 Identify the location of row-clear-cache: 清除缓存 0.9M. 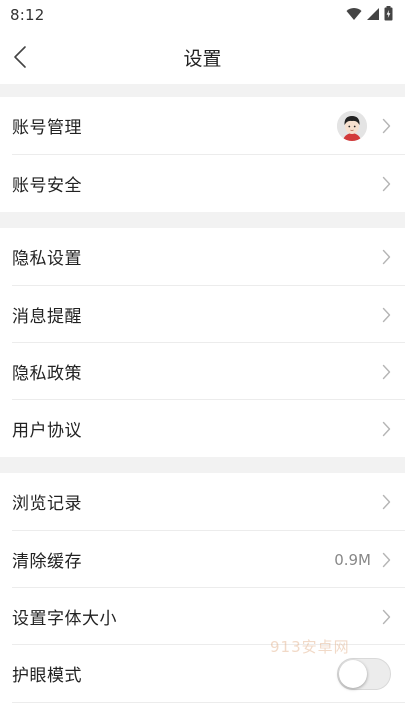
(202, 559).